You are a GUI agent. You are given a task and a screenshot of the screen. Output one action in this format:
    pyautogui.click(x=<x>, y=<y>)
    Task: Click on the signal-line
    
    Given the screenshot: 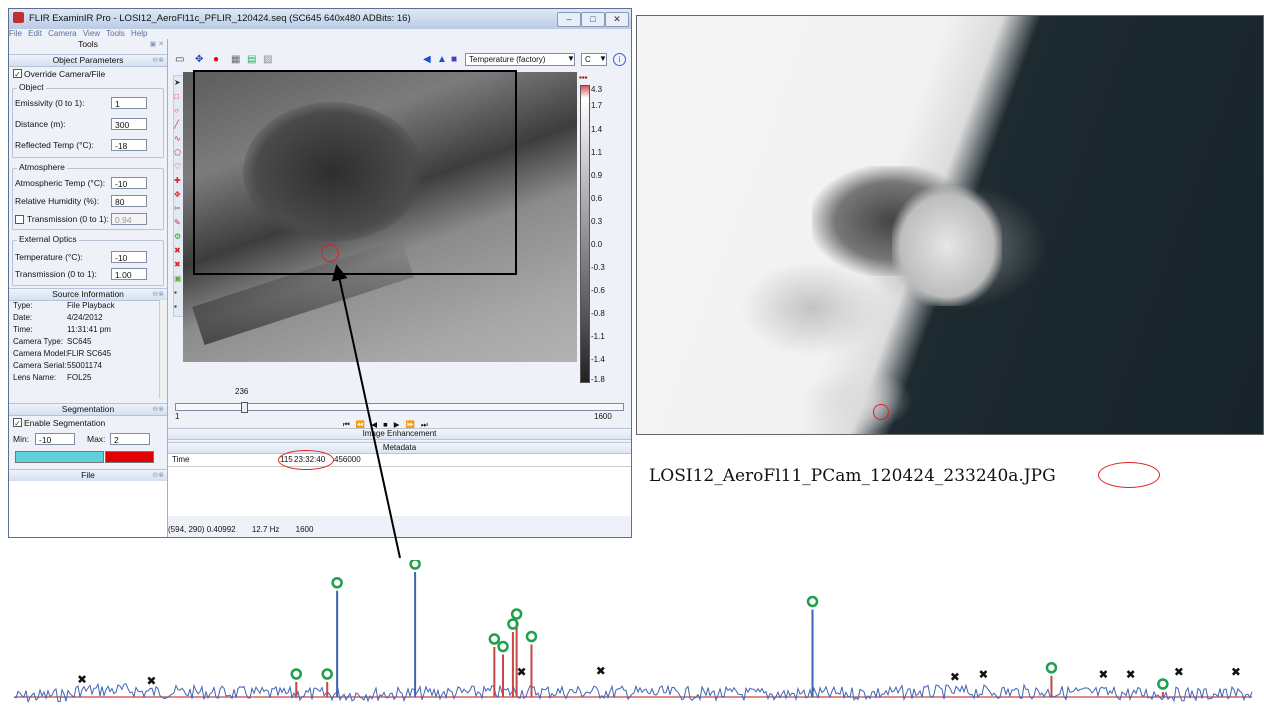 What is the action you would take?
    pyautogui.click(x=633, y=693)
    